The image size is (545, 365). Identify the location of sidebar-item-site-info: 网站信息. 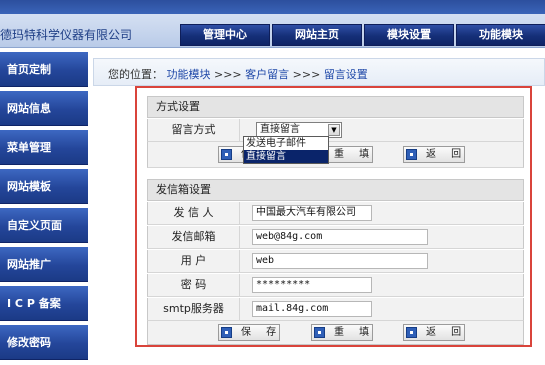
(44, 108).